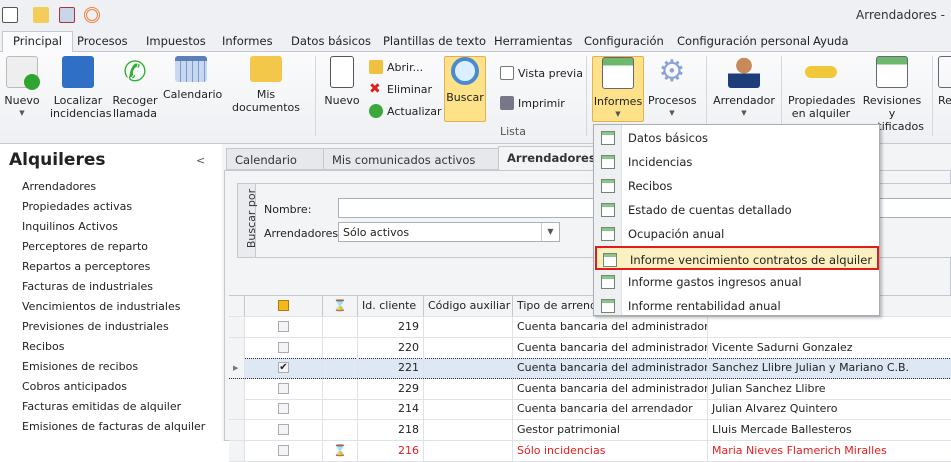 Image resolution: width=951 pixels, height=462 pixels. What do you see at coordinates (275, 159) in the screenshot?
I see `doc-tab-calendario: Calendario` at bounding box center [275, 159].